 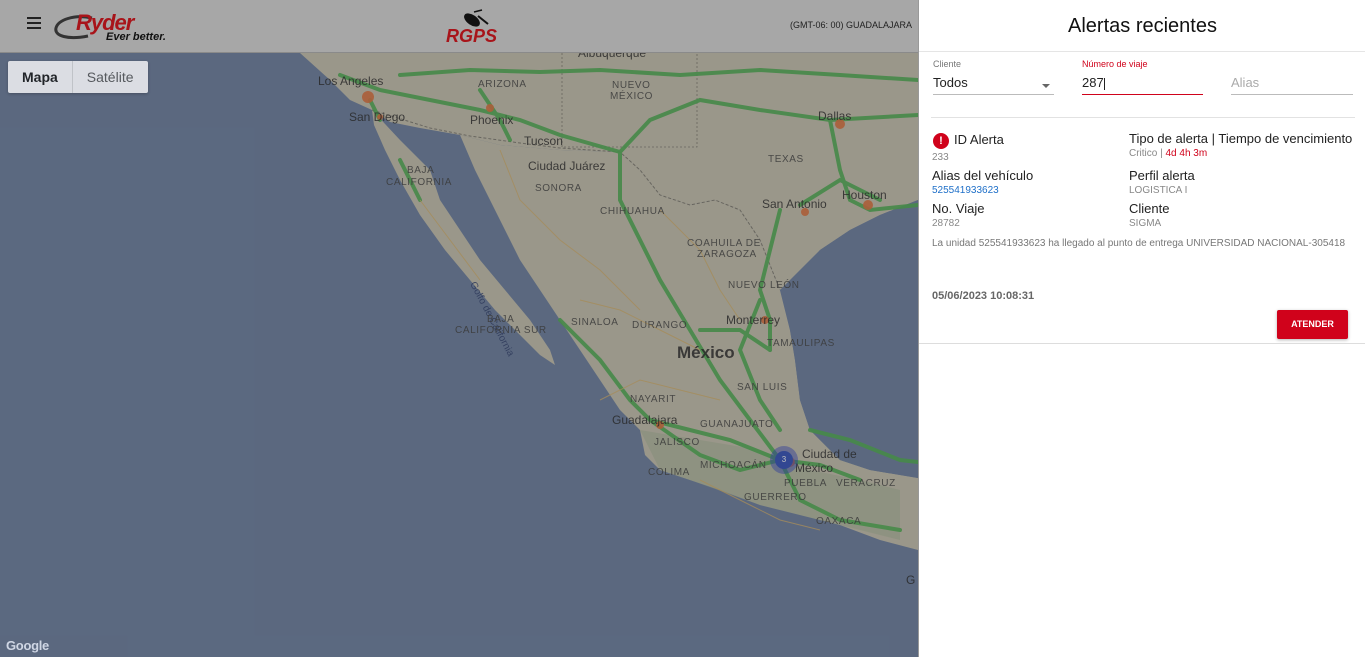 I want to click on map-label-michoacan: MICHOACÁN, so click(x=733, y=465).